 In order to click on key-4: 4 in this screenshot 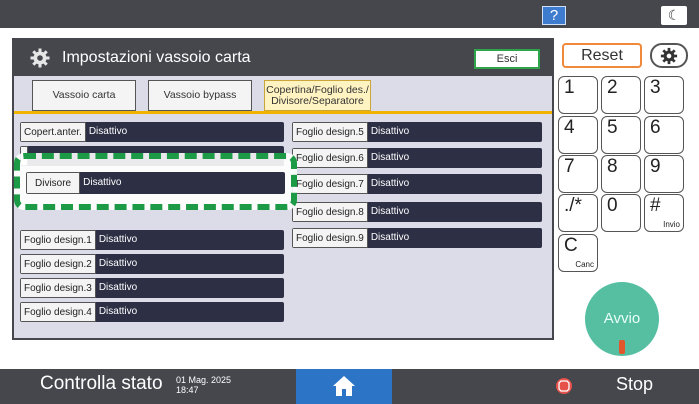, I will do `click(578, 135)`.